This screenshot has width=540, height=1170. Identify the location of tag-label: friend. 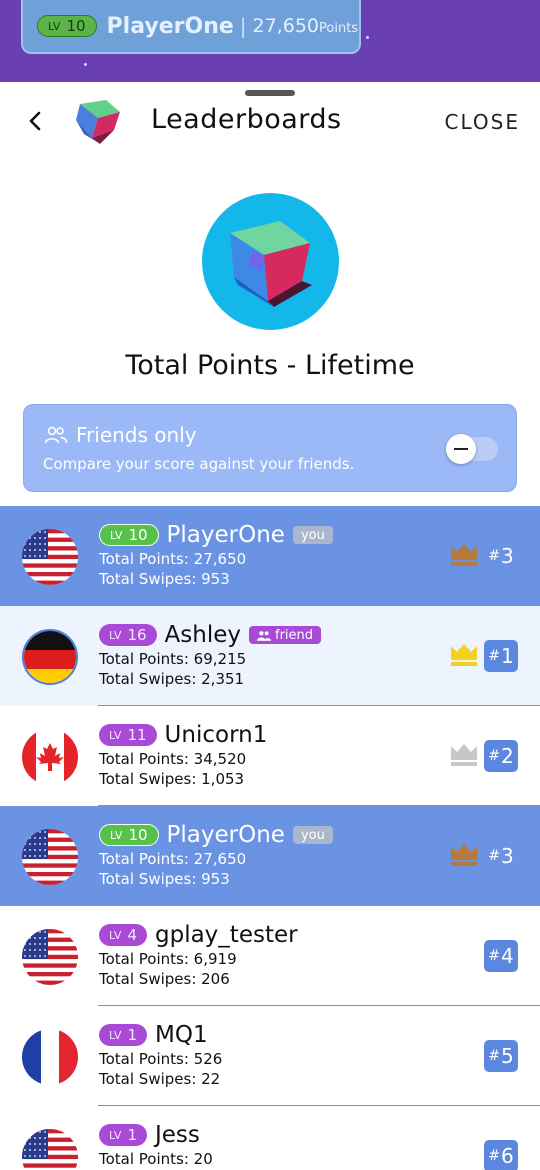
(294, 635).